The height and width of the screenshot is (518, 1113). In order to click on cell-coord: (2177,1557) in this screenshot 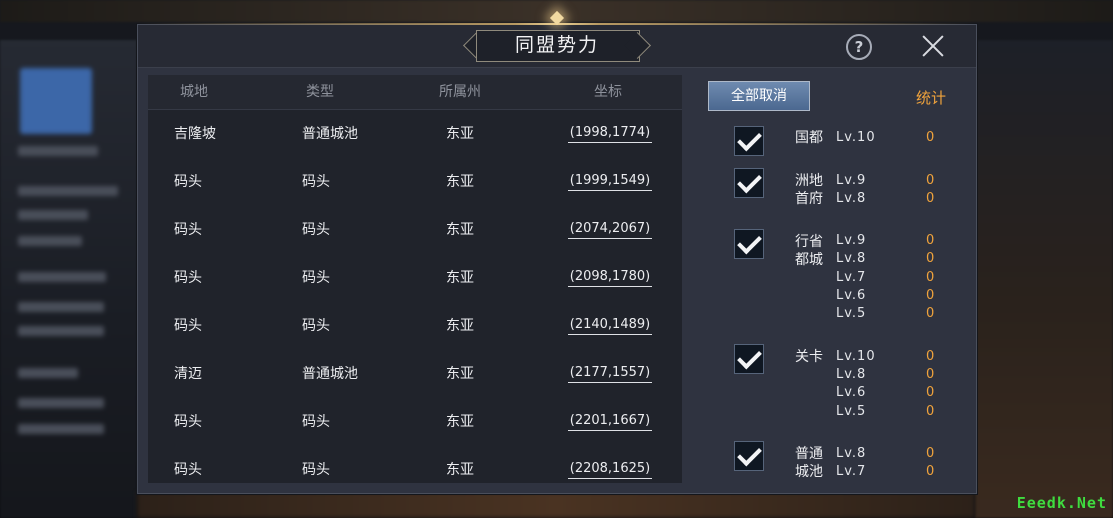, I will do `click(610, 374)`.